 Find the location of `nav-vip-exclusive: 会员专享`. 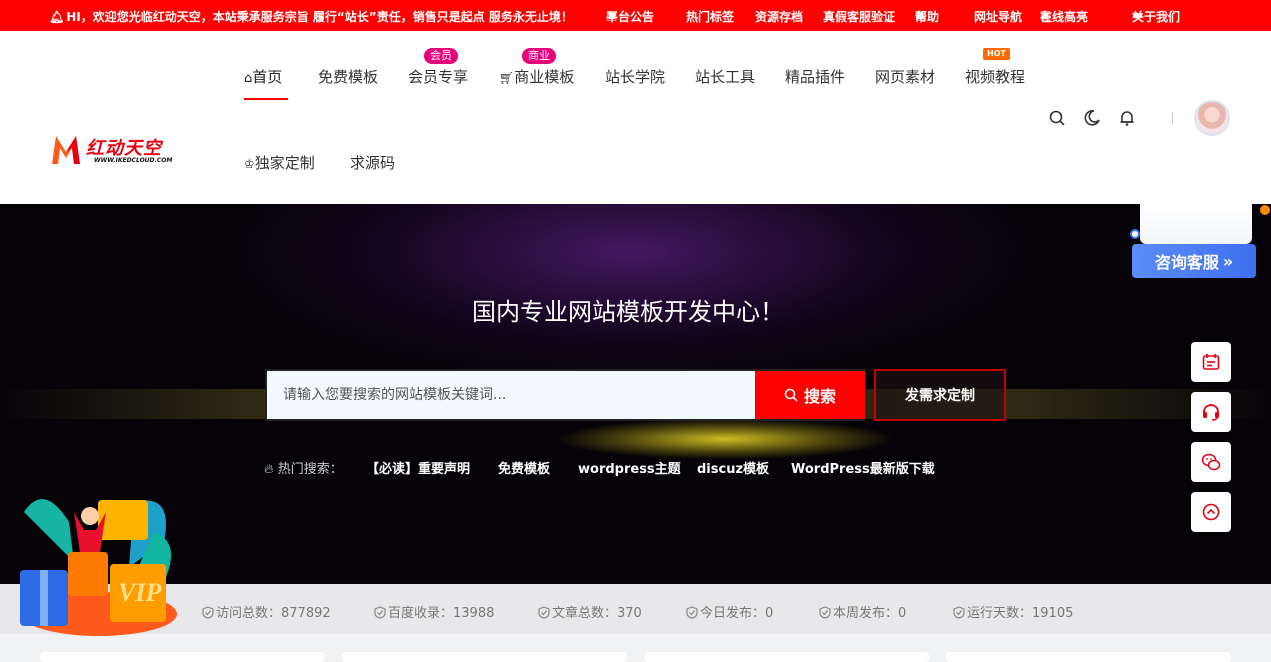

nav-vip-exclusive: 会员专享 is located at coordinates (438, 76).